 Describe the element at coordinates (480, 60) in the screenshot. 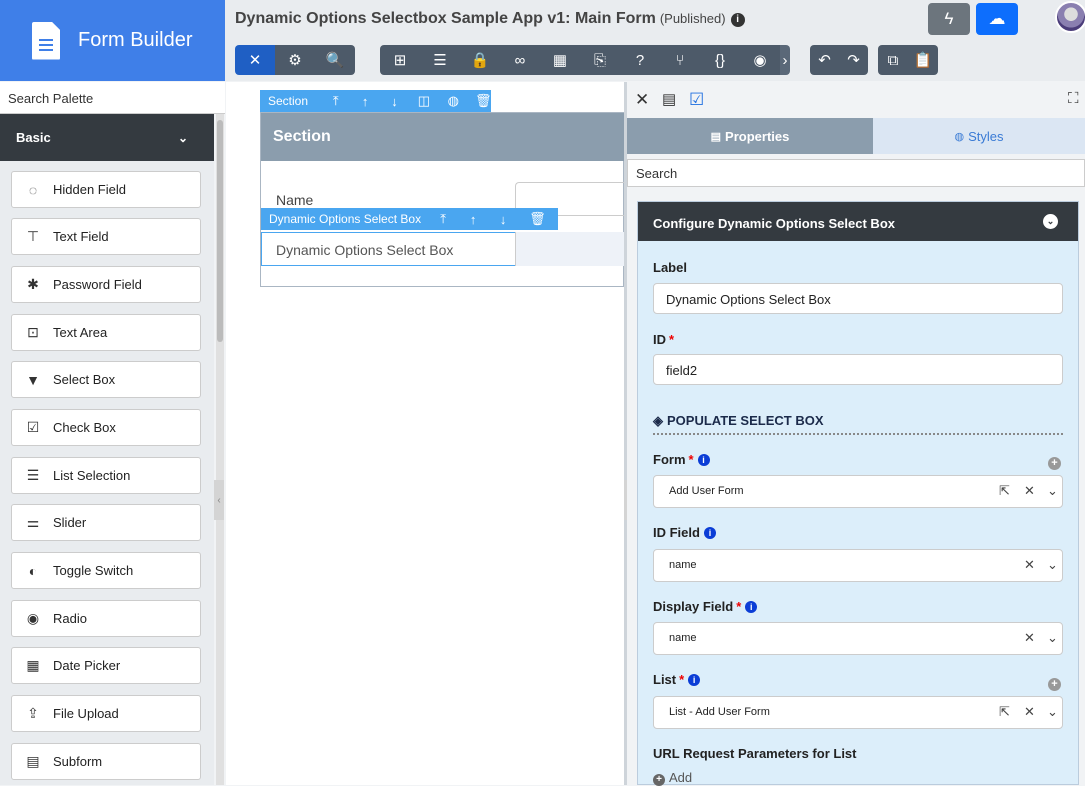

I see `lock-icon: 🔒` at that location.